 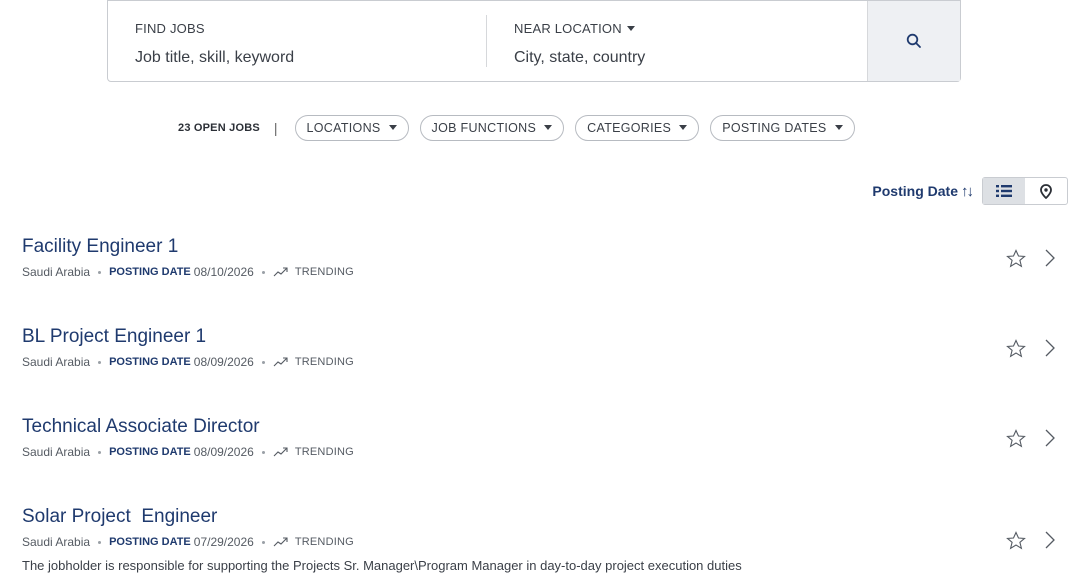 What do you see at coordinates (664, 58) in the screenshot?
I see `location-input` at bounding box center [664, 58].